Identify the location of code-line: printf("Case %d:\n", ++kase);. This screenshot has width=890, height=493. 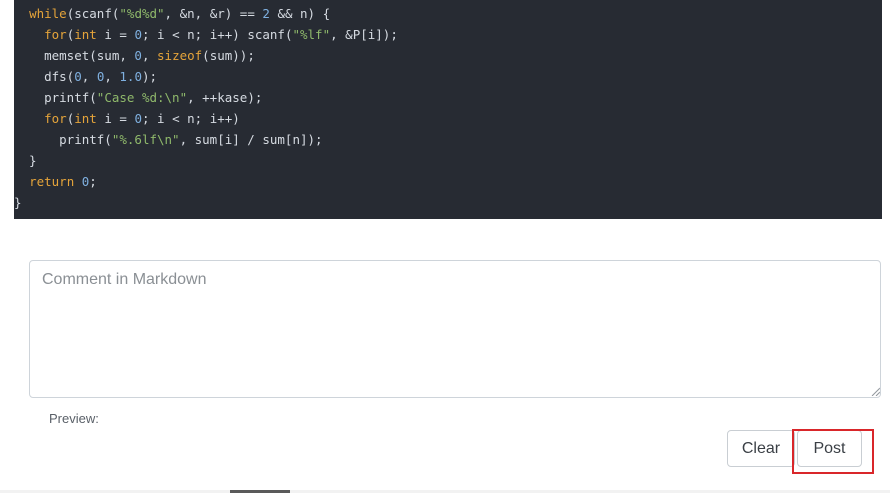
(448, 97).